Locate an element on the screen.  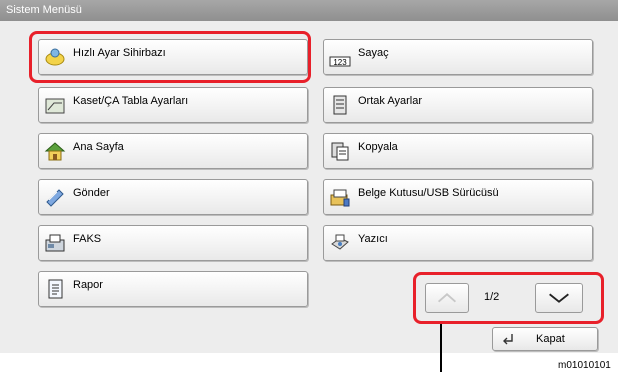
common-settings-label: Ortak Ayarlar is located at coordinates (390, 101).